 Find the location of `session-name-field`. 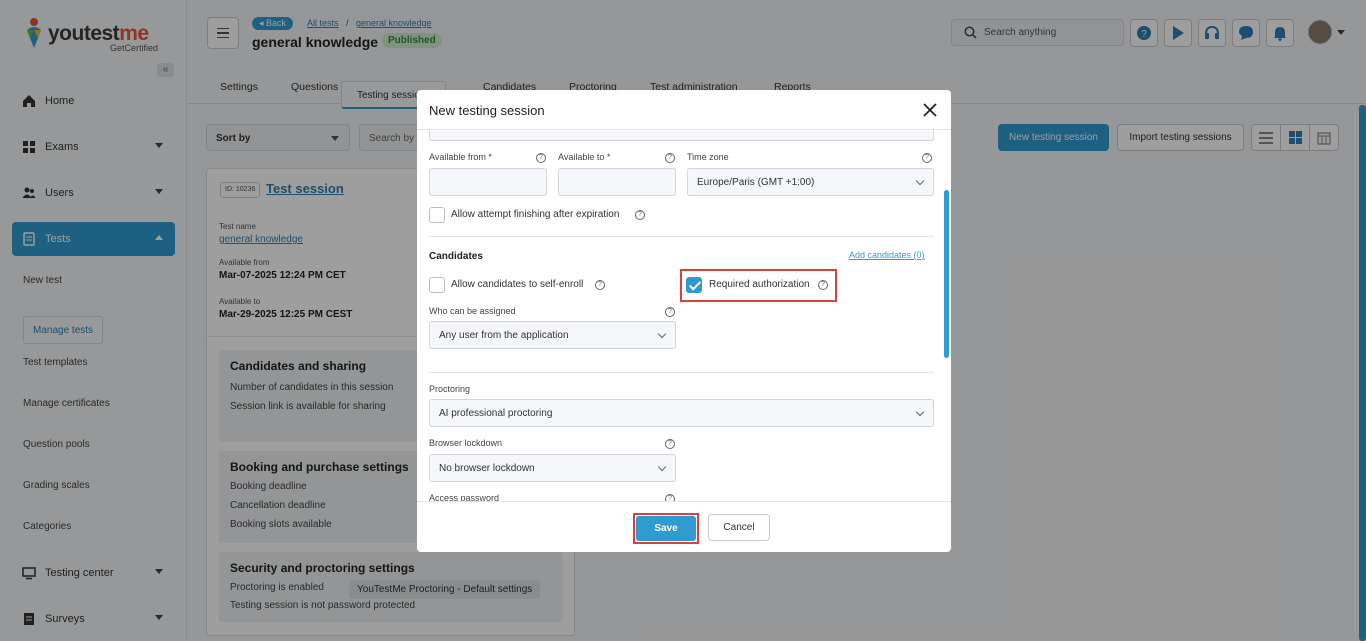

session-name-field is located at coordinates (681, 136).